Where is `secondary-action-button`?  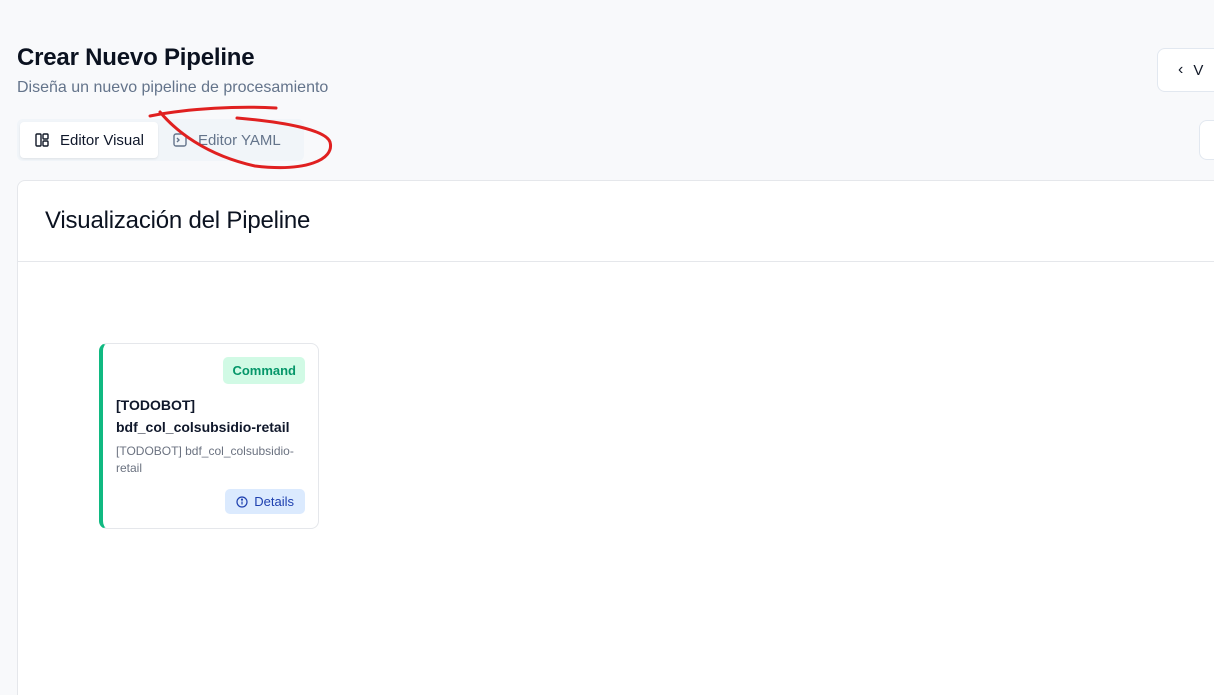 secondary-action-button is located at coordinates (1206, 140).